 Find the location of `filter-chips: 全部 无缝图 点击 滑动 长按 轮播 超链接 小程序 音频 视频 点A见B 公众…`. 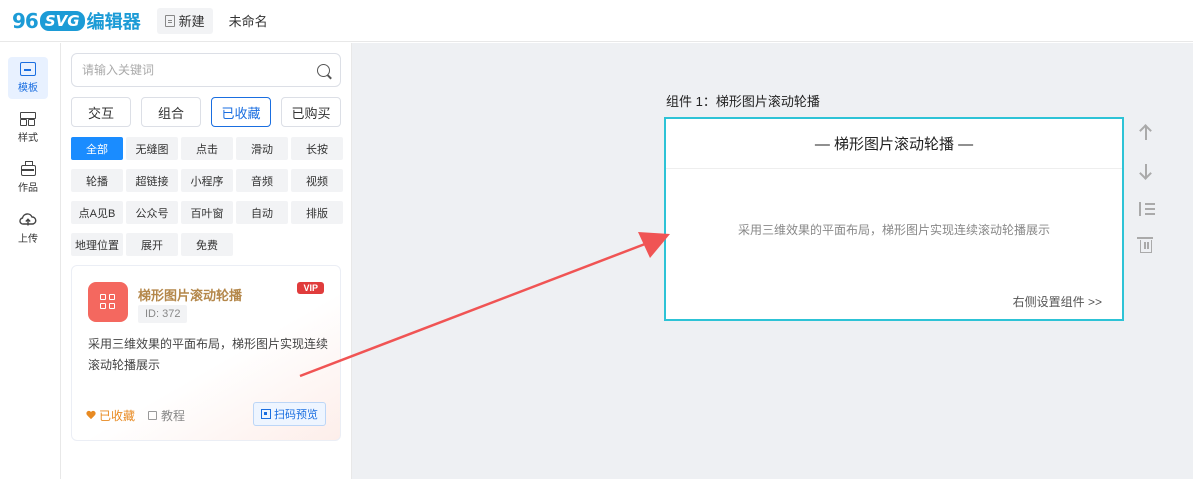

filter-chips: 全部 无缝图 点击 滑动 长按 轮播 超链接 小程序 音频 视频 点A见B 公众… is located at coordinates (208, 196).